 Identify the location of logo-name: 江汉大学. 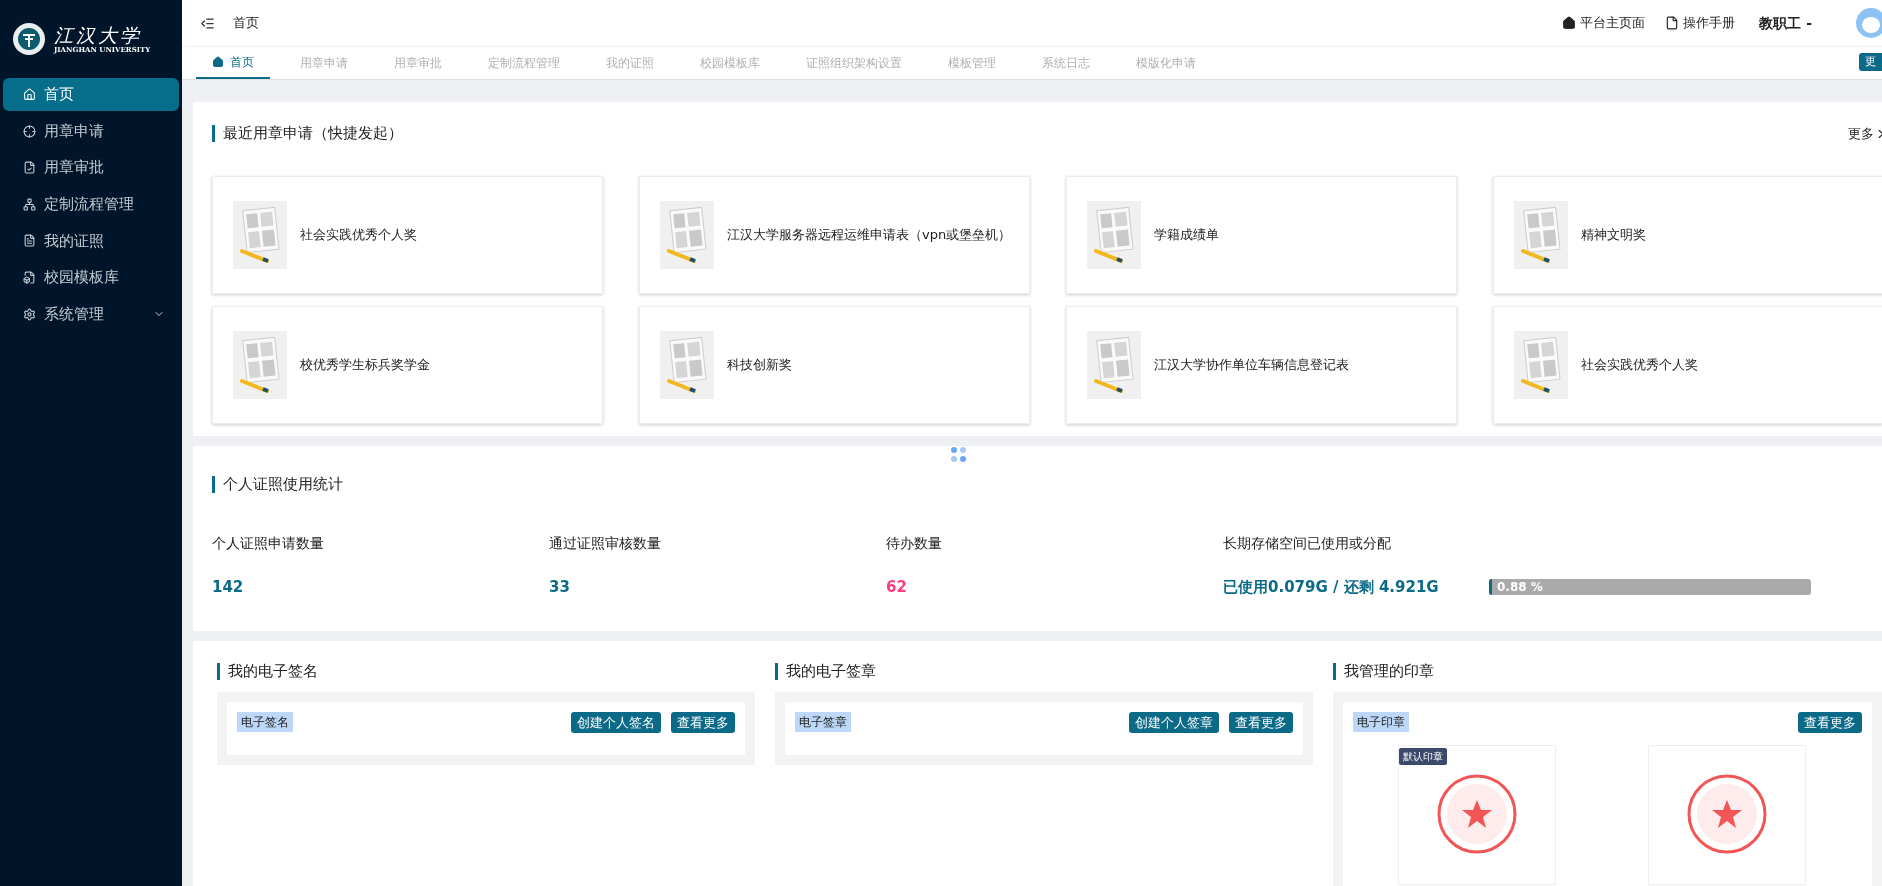
(98, 34).